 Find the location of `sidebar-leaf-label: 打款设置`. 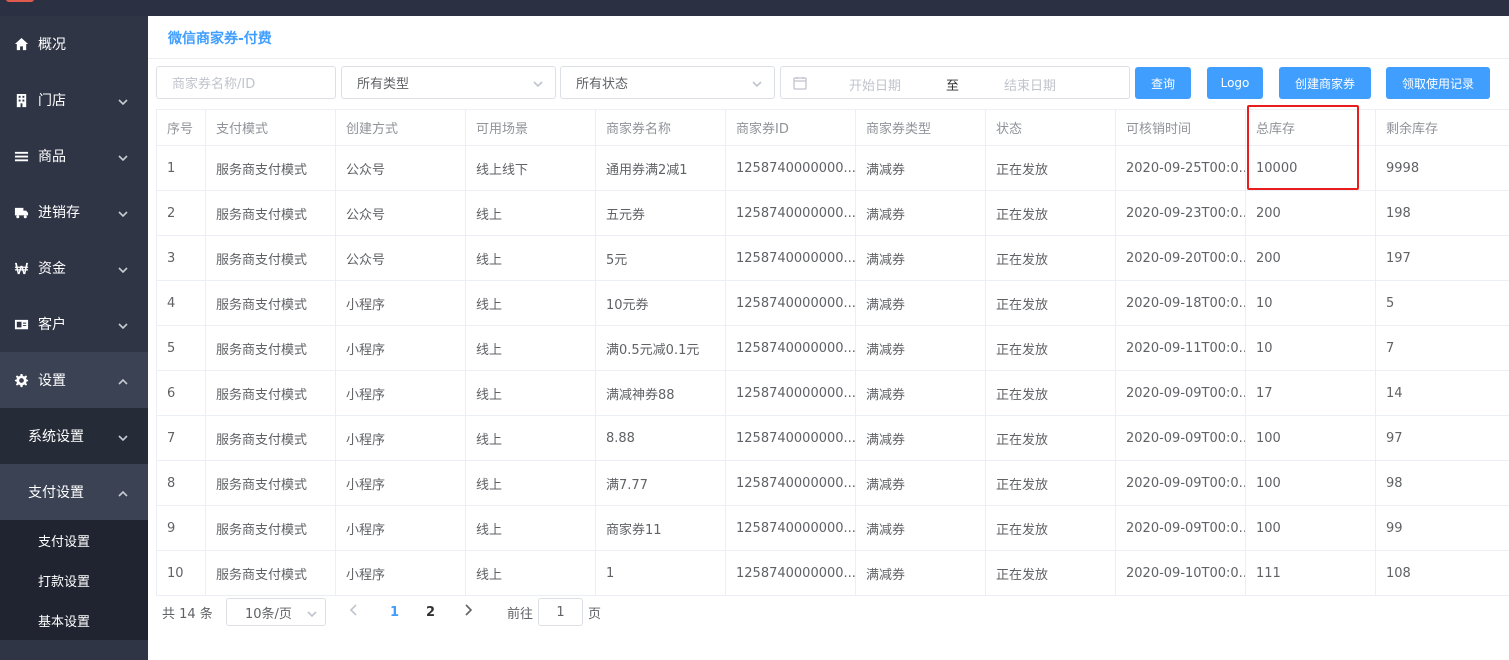

sidebar-leaf-label: 打款设置 is located at coordinates (64, 582).